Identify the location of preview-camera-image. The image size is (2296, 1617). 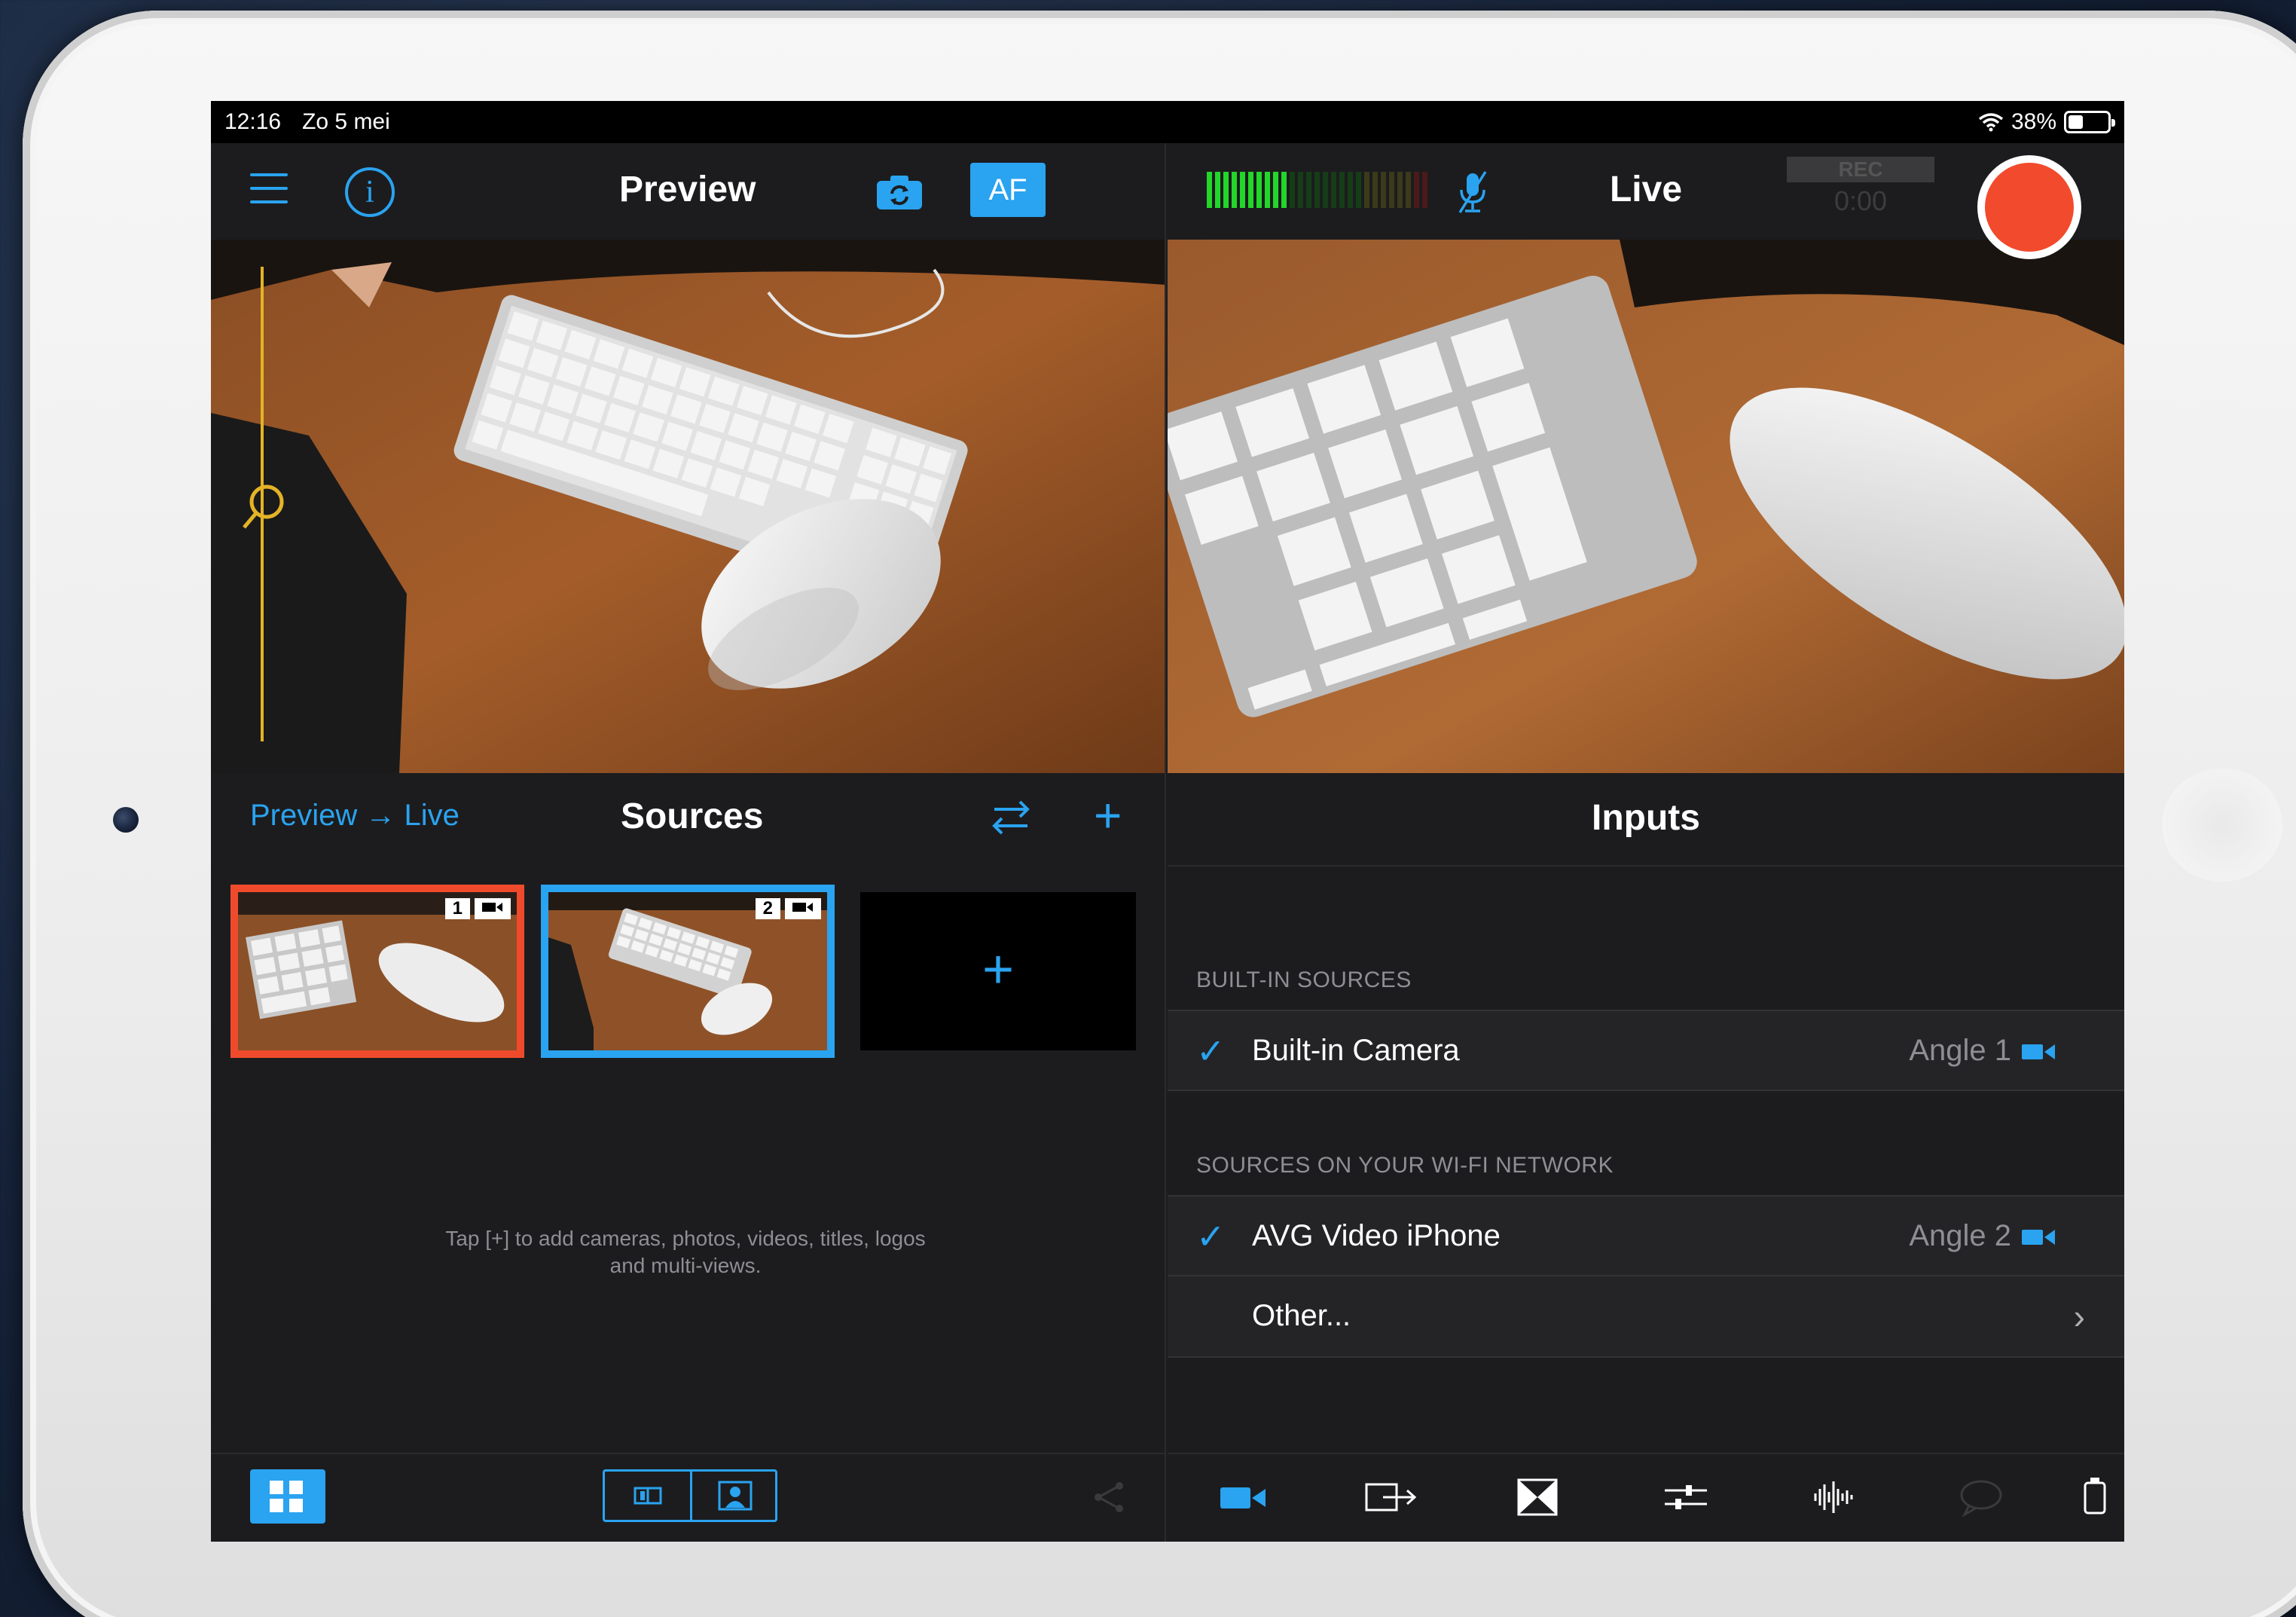
(688, 506).